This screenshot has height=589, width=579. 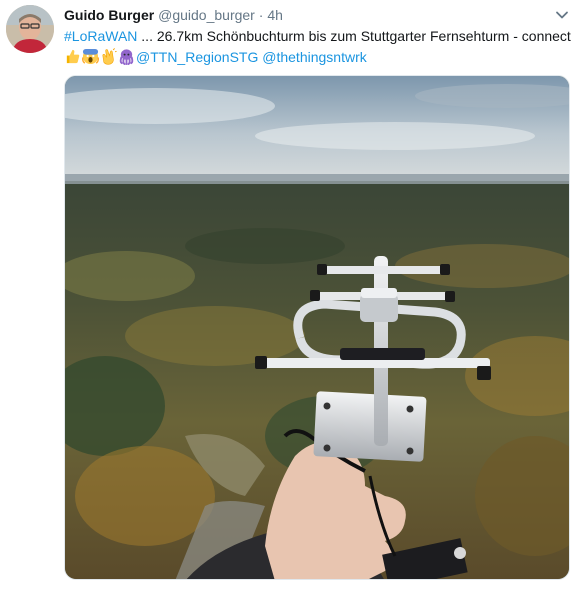 I want to click on mention-link-thethingsnetwork: @thethingsntwrk, so click(x=314, y=57).